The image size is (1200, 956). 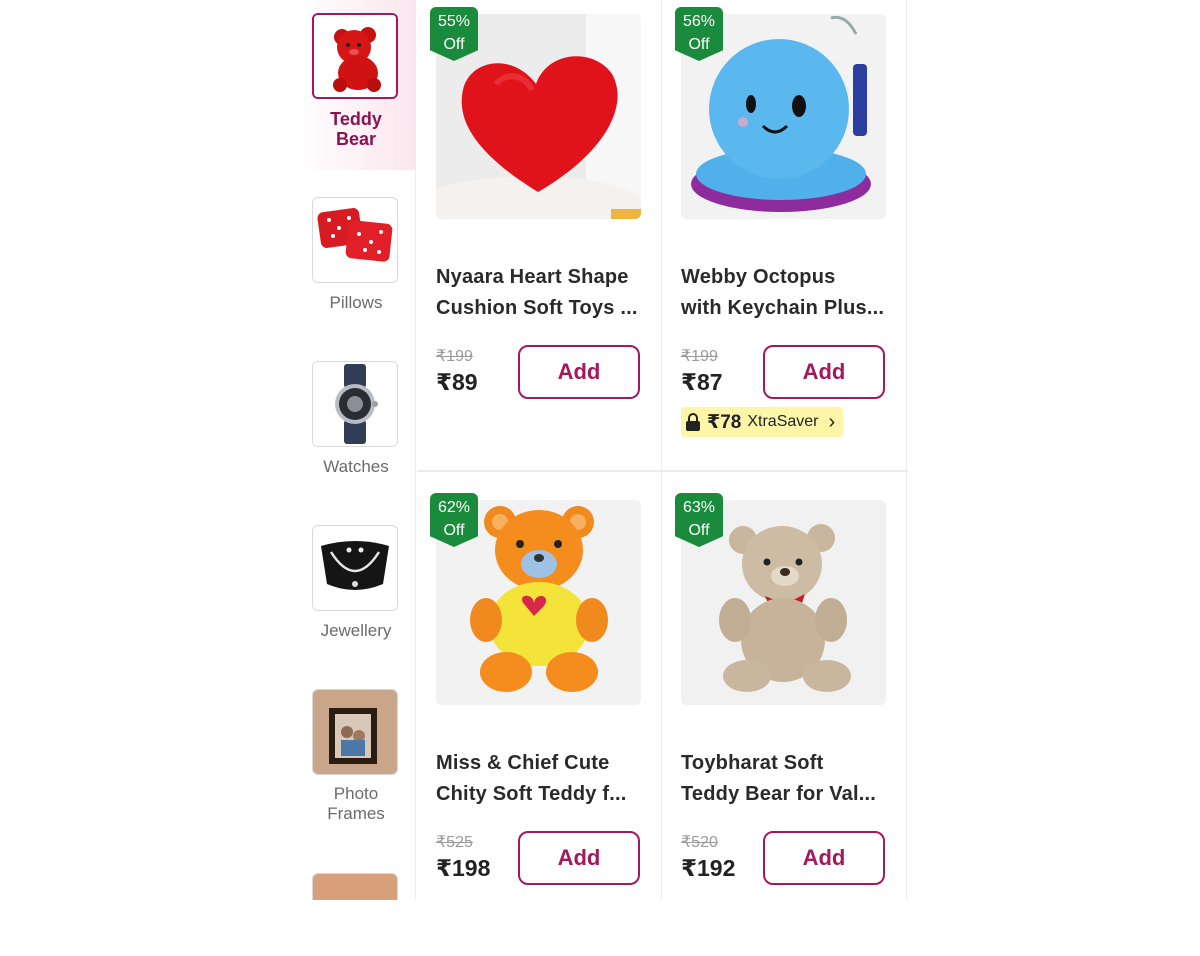 I want to click on xtrasaver-offer: ₹78 XtraSaver ›, so click(x=762, y=422).